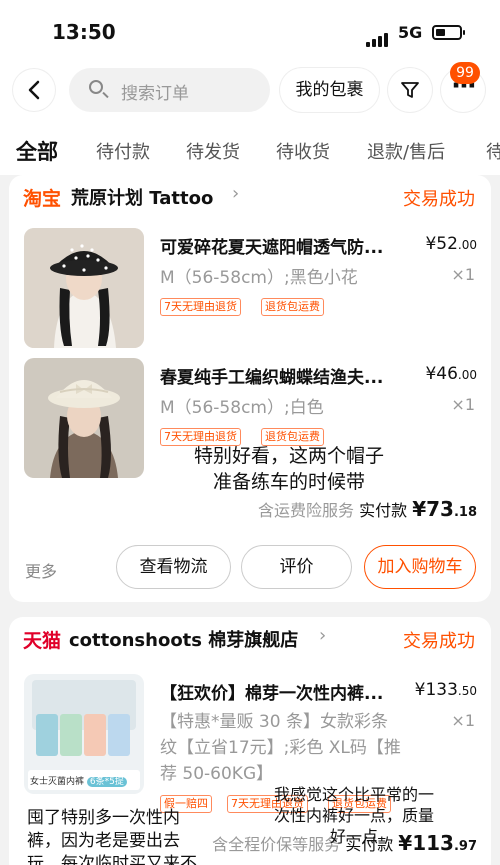 This screenshot has height=865, width=500. I want to click on order-tabs: 全部 待付款 待发货 待收货 退款/售后 待, so click(250, 153).